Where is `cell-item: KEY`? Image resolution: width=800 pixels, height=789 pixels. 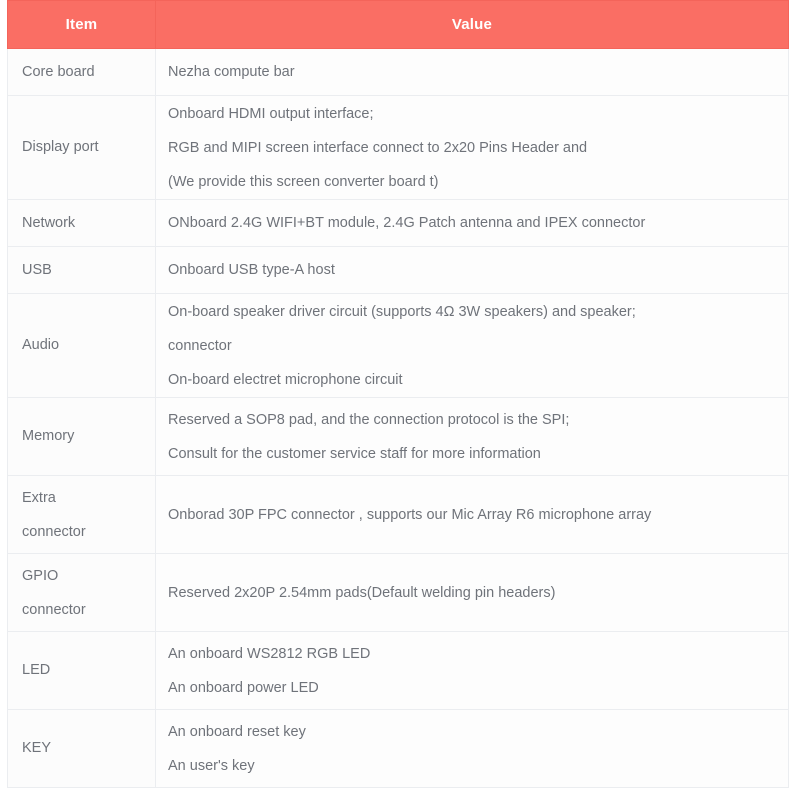
cell-item: KEY is located at coordinates (81, 748).